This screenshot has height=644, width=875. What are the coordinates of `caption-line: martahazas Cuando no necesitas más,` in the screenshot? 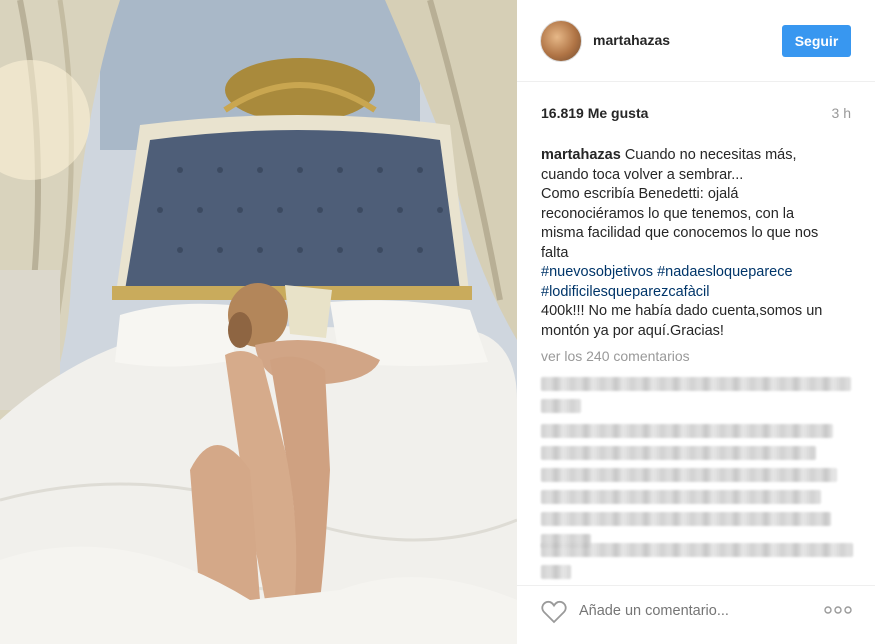 It's located at (699, 156).